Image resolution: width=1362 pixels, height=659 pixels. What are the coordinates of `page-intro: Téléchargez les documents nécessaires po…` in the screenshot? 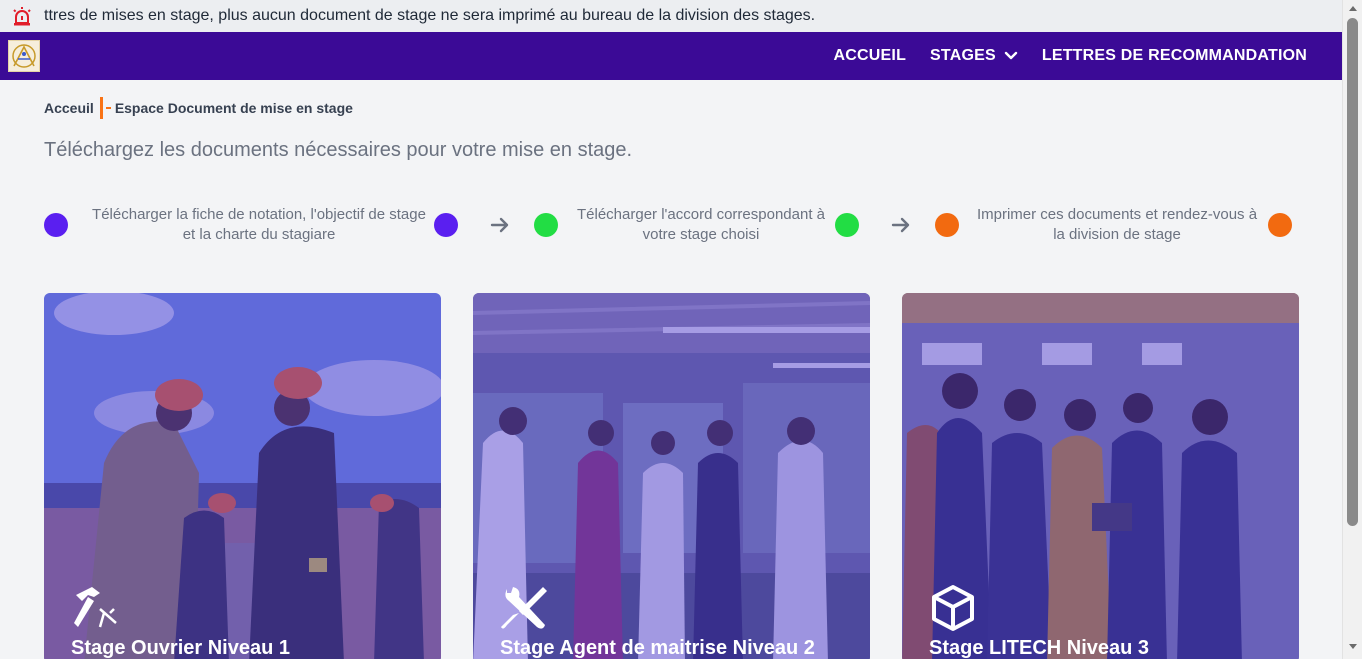 It's located at (338, 150).